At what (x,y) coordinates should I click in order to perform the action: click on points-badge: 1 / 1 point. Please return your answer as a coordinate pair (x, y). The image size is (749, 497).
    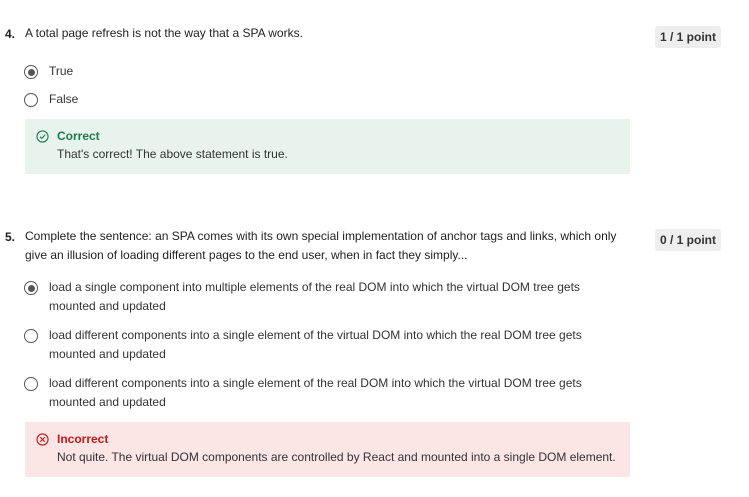
    Looking at the image, I should click on (687, 37).